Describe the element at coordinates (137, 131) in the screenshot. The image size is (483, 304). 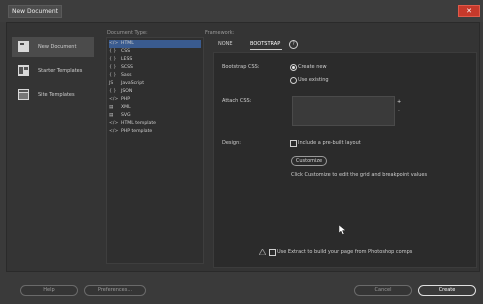
I see `list-item-label: PHP template` at that location.